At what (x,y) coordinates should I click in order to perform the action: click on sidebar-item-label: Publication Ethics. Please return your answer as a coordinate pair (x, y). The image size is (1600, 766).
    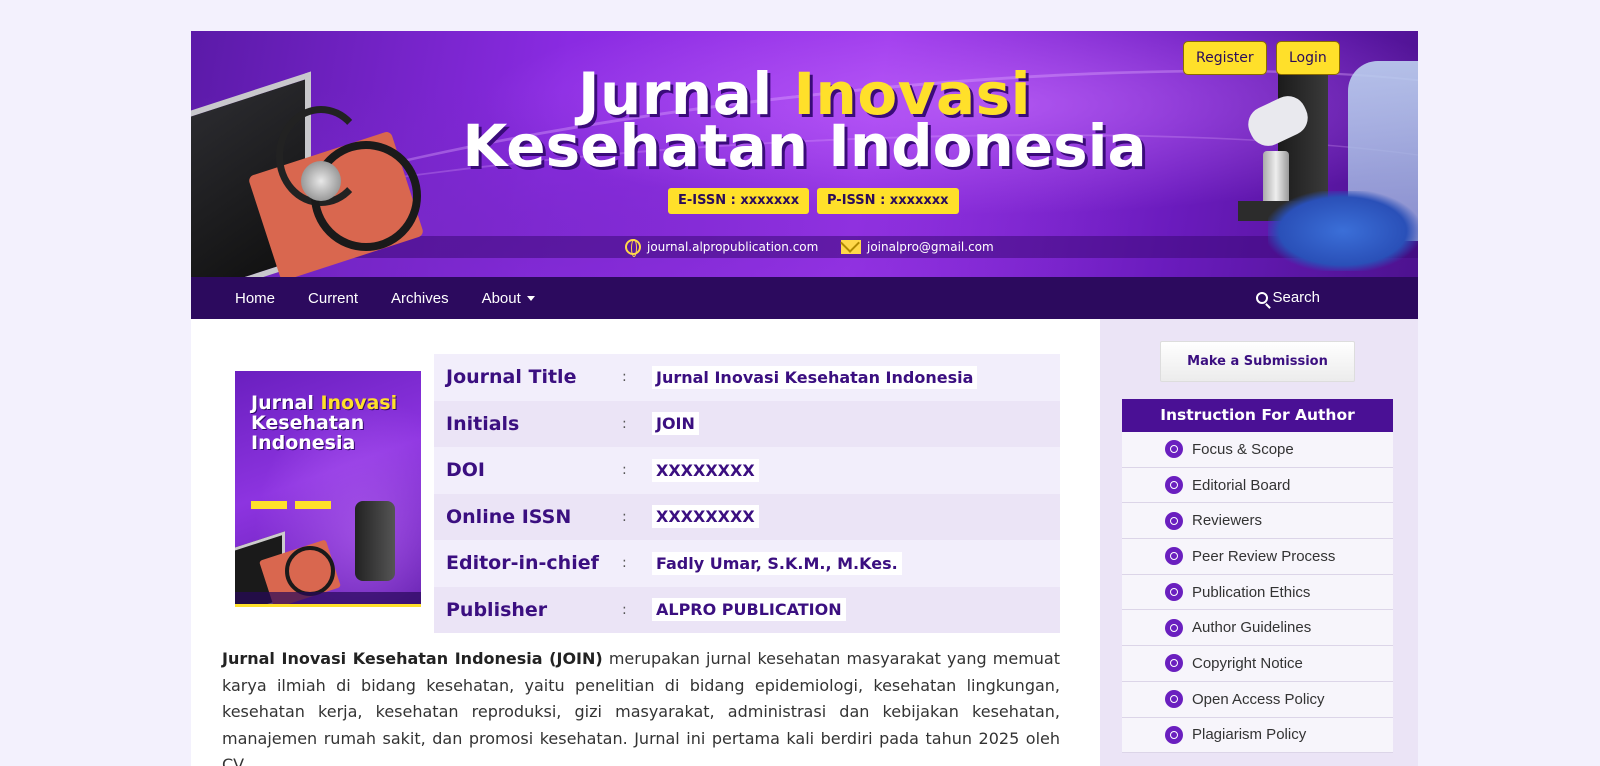
    Looking at the image, I should click on (1251, 592).